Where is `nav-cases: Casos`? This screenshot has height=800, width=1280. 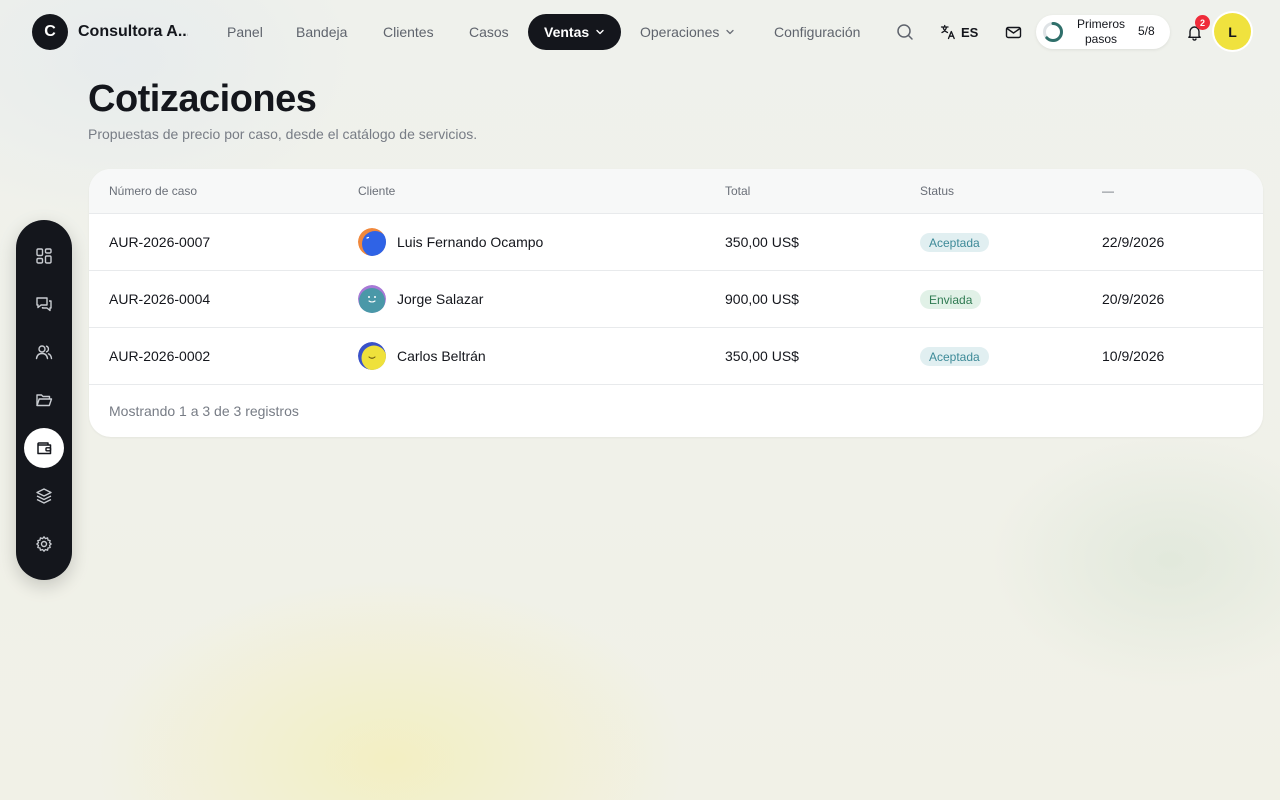 nav-cases: Casos is located at coordinates (489, 32).